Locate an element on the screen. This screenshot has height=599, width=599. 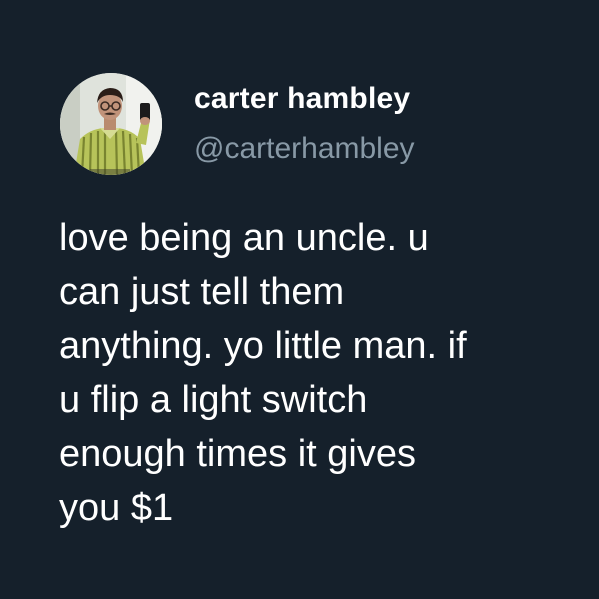
tweet-line: enough times it gives is located at coordinates (237, 454).